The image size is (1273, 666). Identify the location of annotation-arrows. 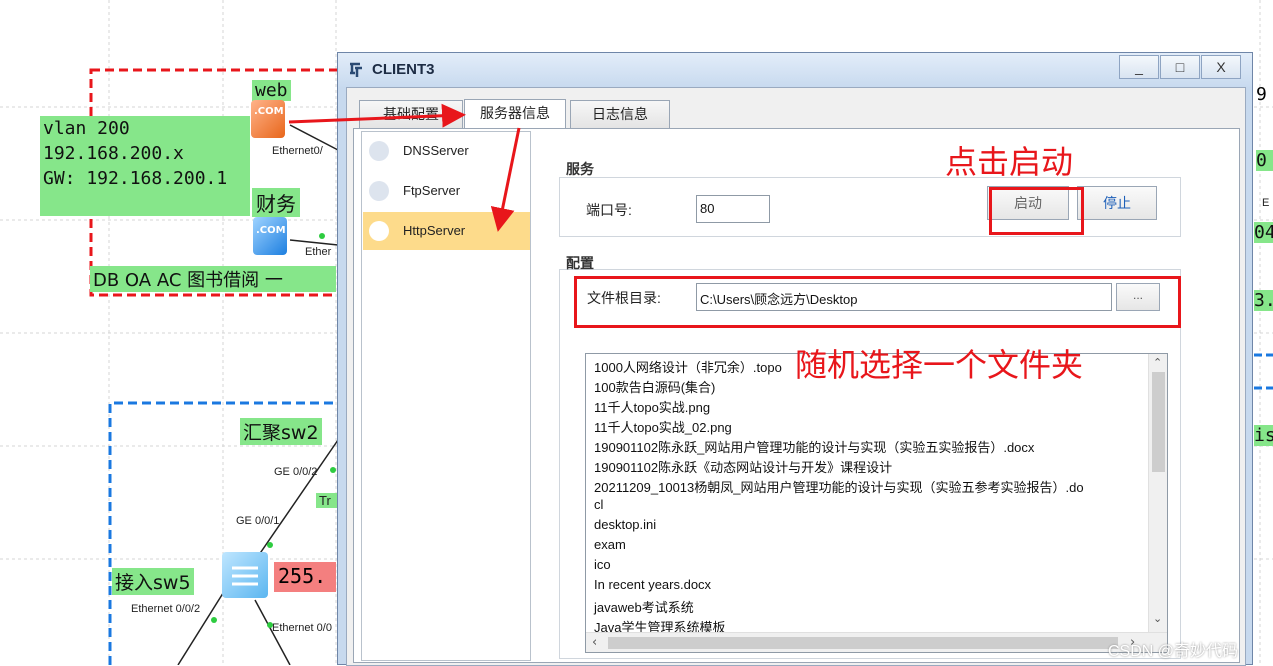
(404, 167).